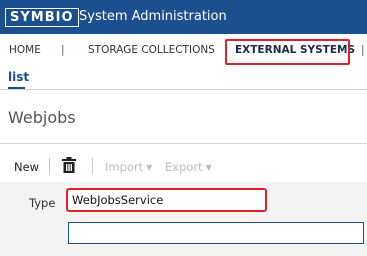 This screenshot has height=256, width=367. I want to click on nav-home: HOME, so click(25, 50).